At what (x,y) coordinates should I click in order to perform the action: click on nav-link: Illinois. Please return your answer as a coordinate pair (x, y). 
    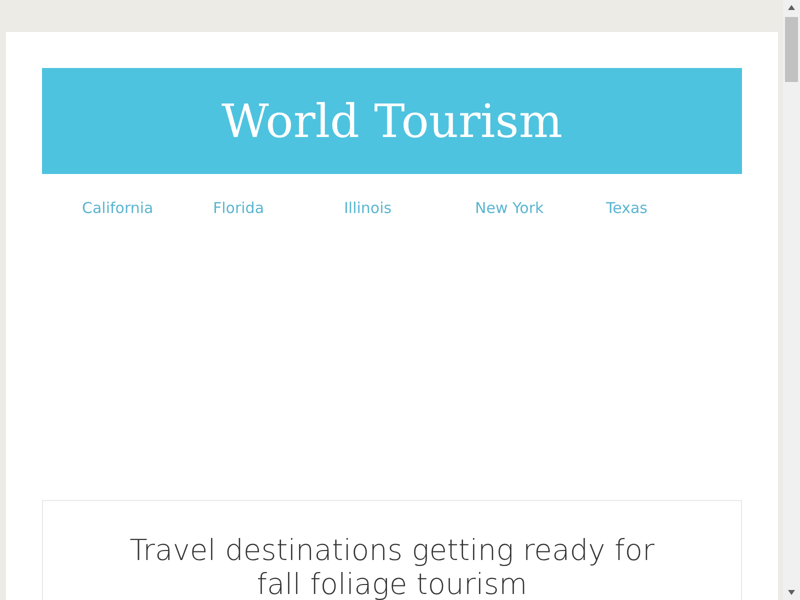
    Looking at the image, I should click on (409, 208).